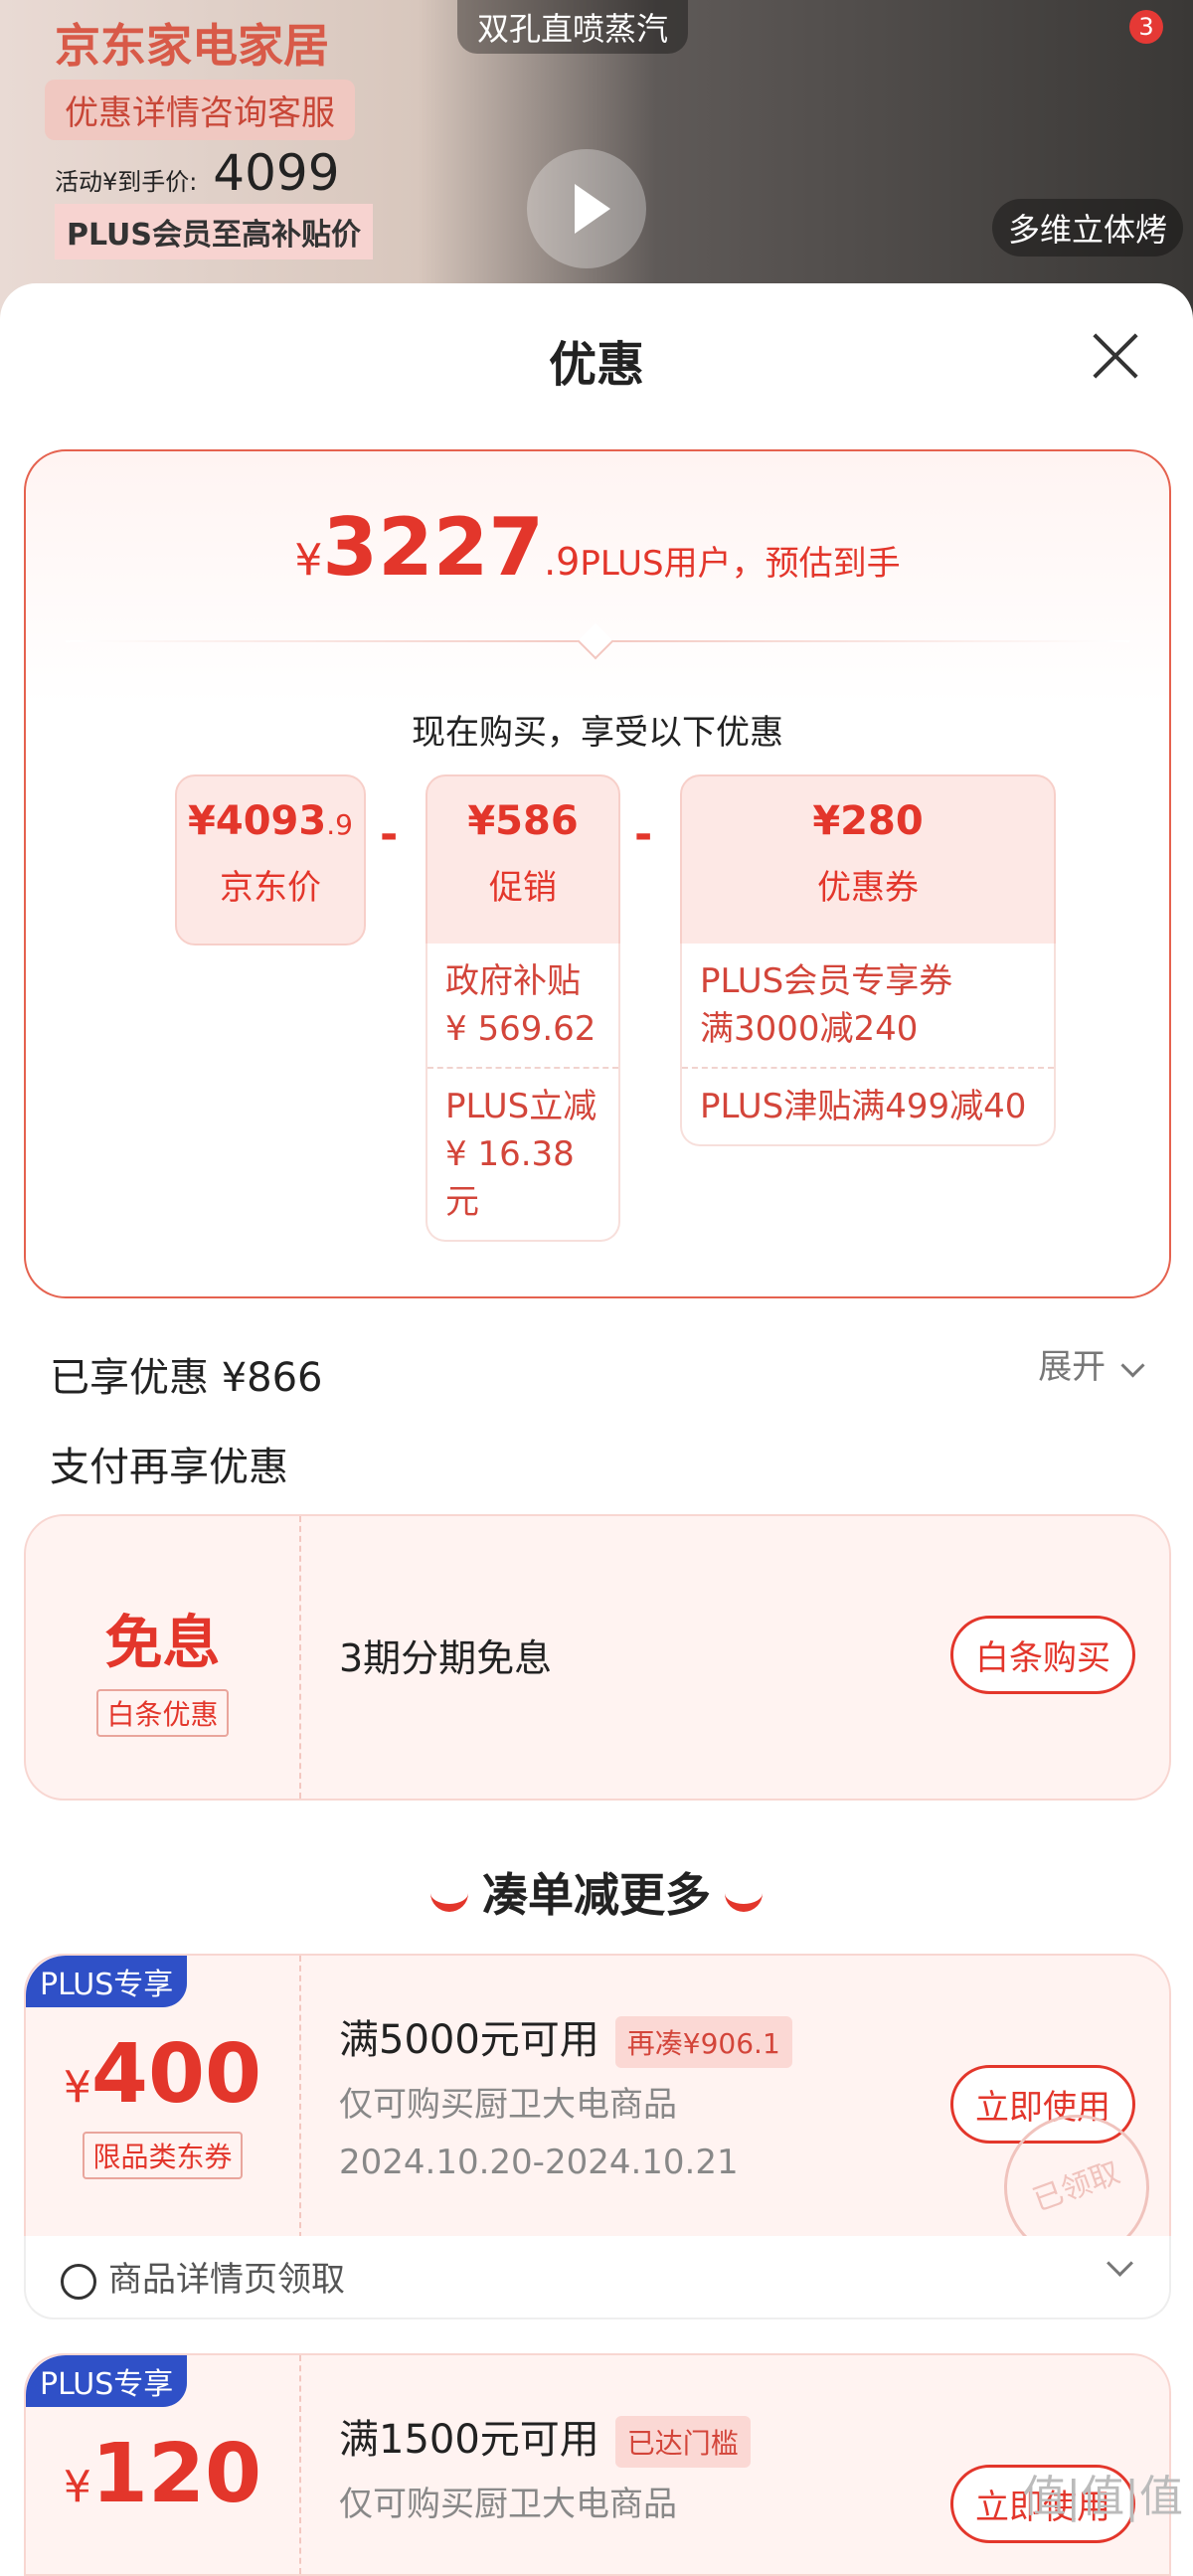  What do you see at coordinates (78, 2281) in the screenshot?
I see `coupon-source-icon` at bounding box center [78, 2281].